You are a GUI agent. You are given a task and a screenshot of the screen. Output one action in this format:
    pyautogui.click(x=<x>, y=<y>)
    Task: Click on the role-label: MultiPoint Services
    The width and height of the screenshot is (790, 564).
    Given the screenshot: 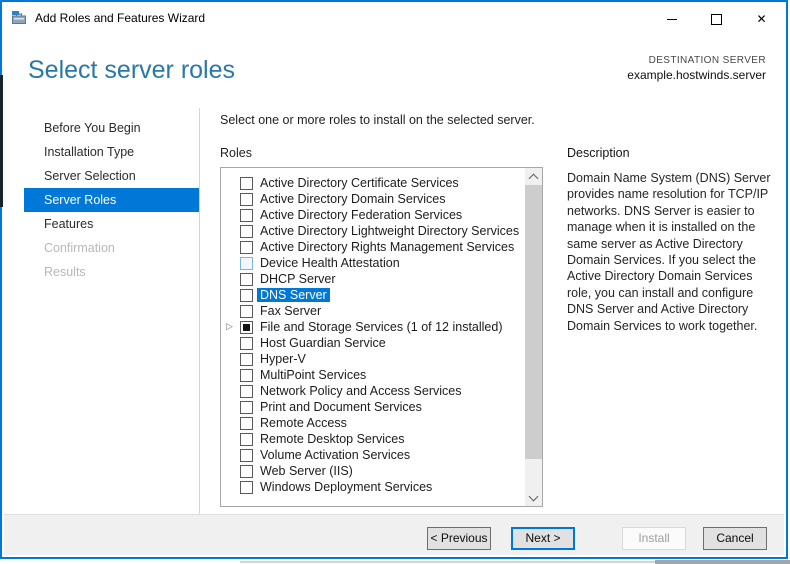 What is the action you would take?
    pyautogui.click(x=313, y=375)
    